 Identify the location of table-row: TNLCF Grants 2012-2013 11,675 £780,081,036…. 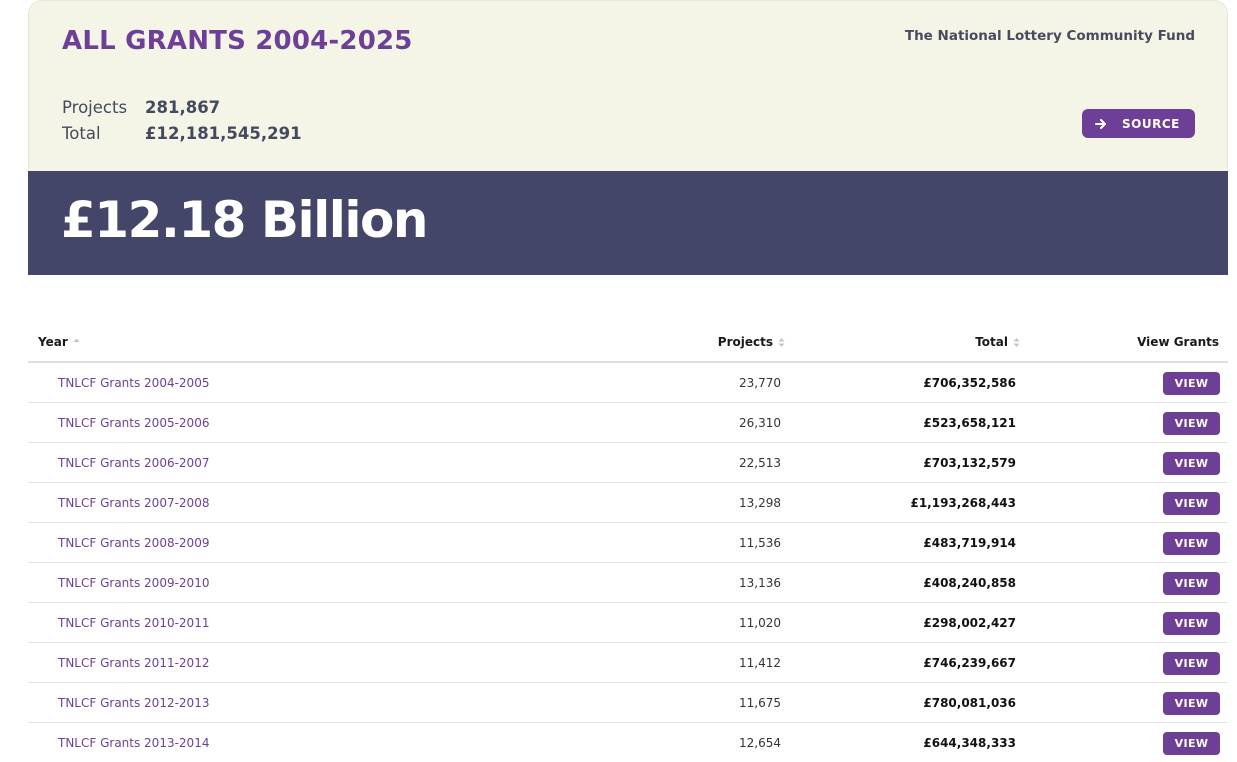
(628, 703).